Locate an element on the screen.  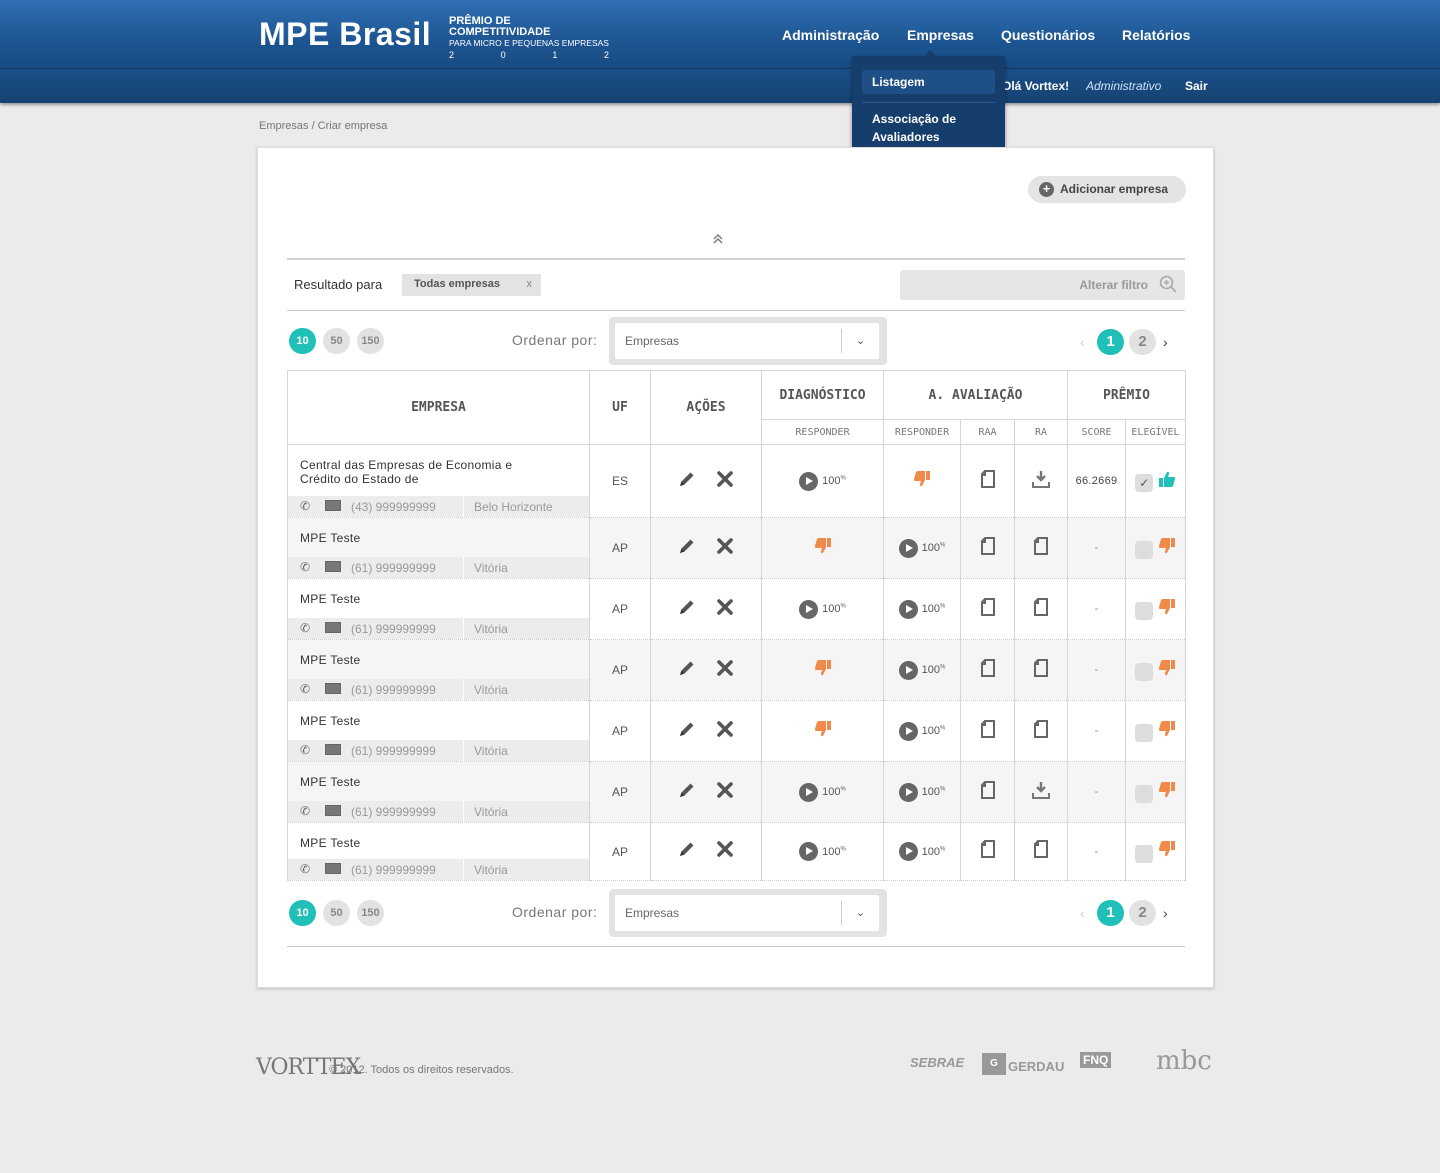
logo: MPE Brasil is located at coordinates (345, 34).